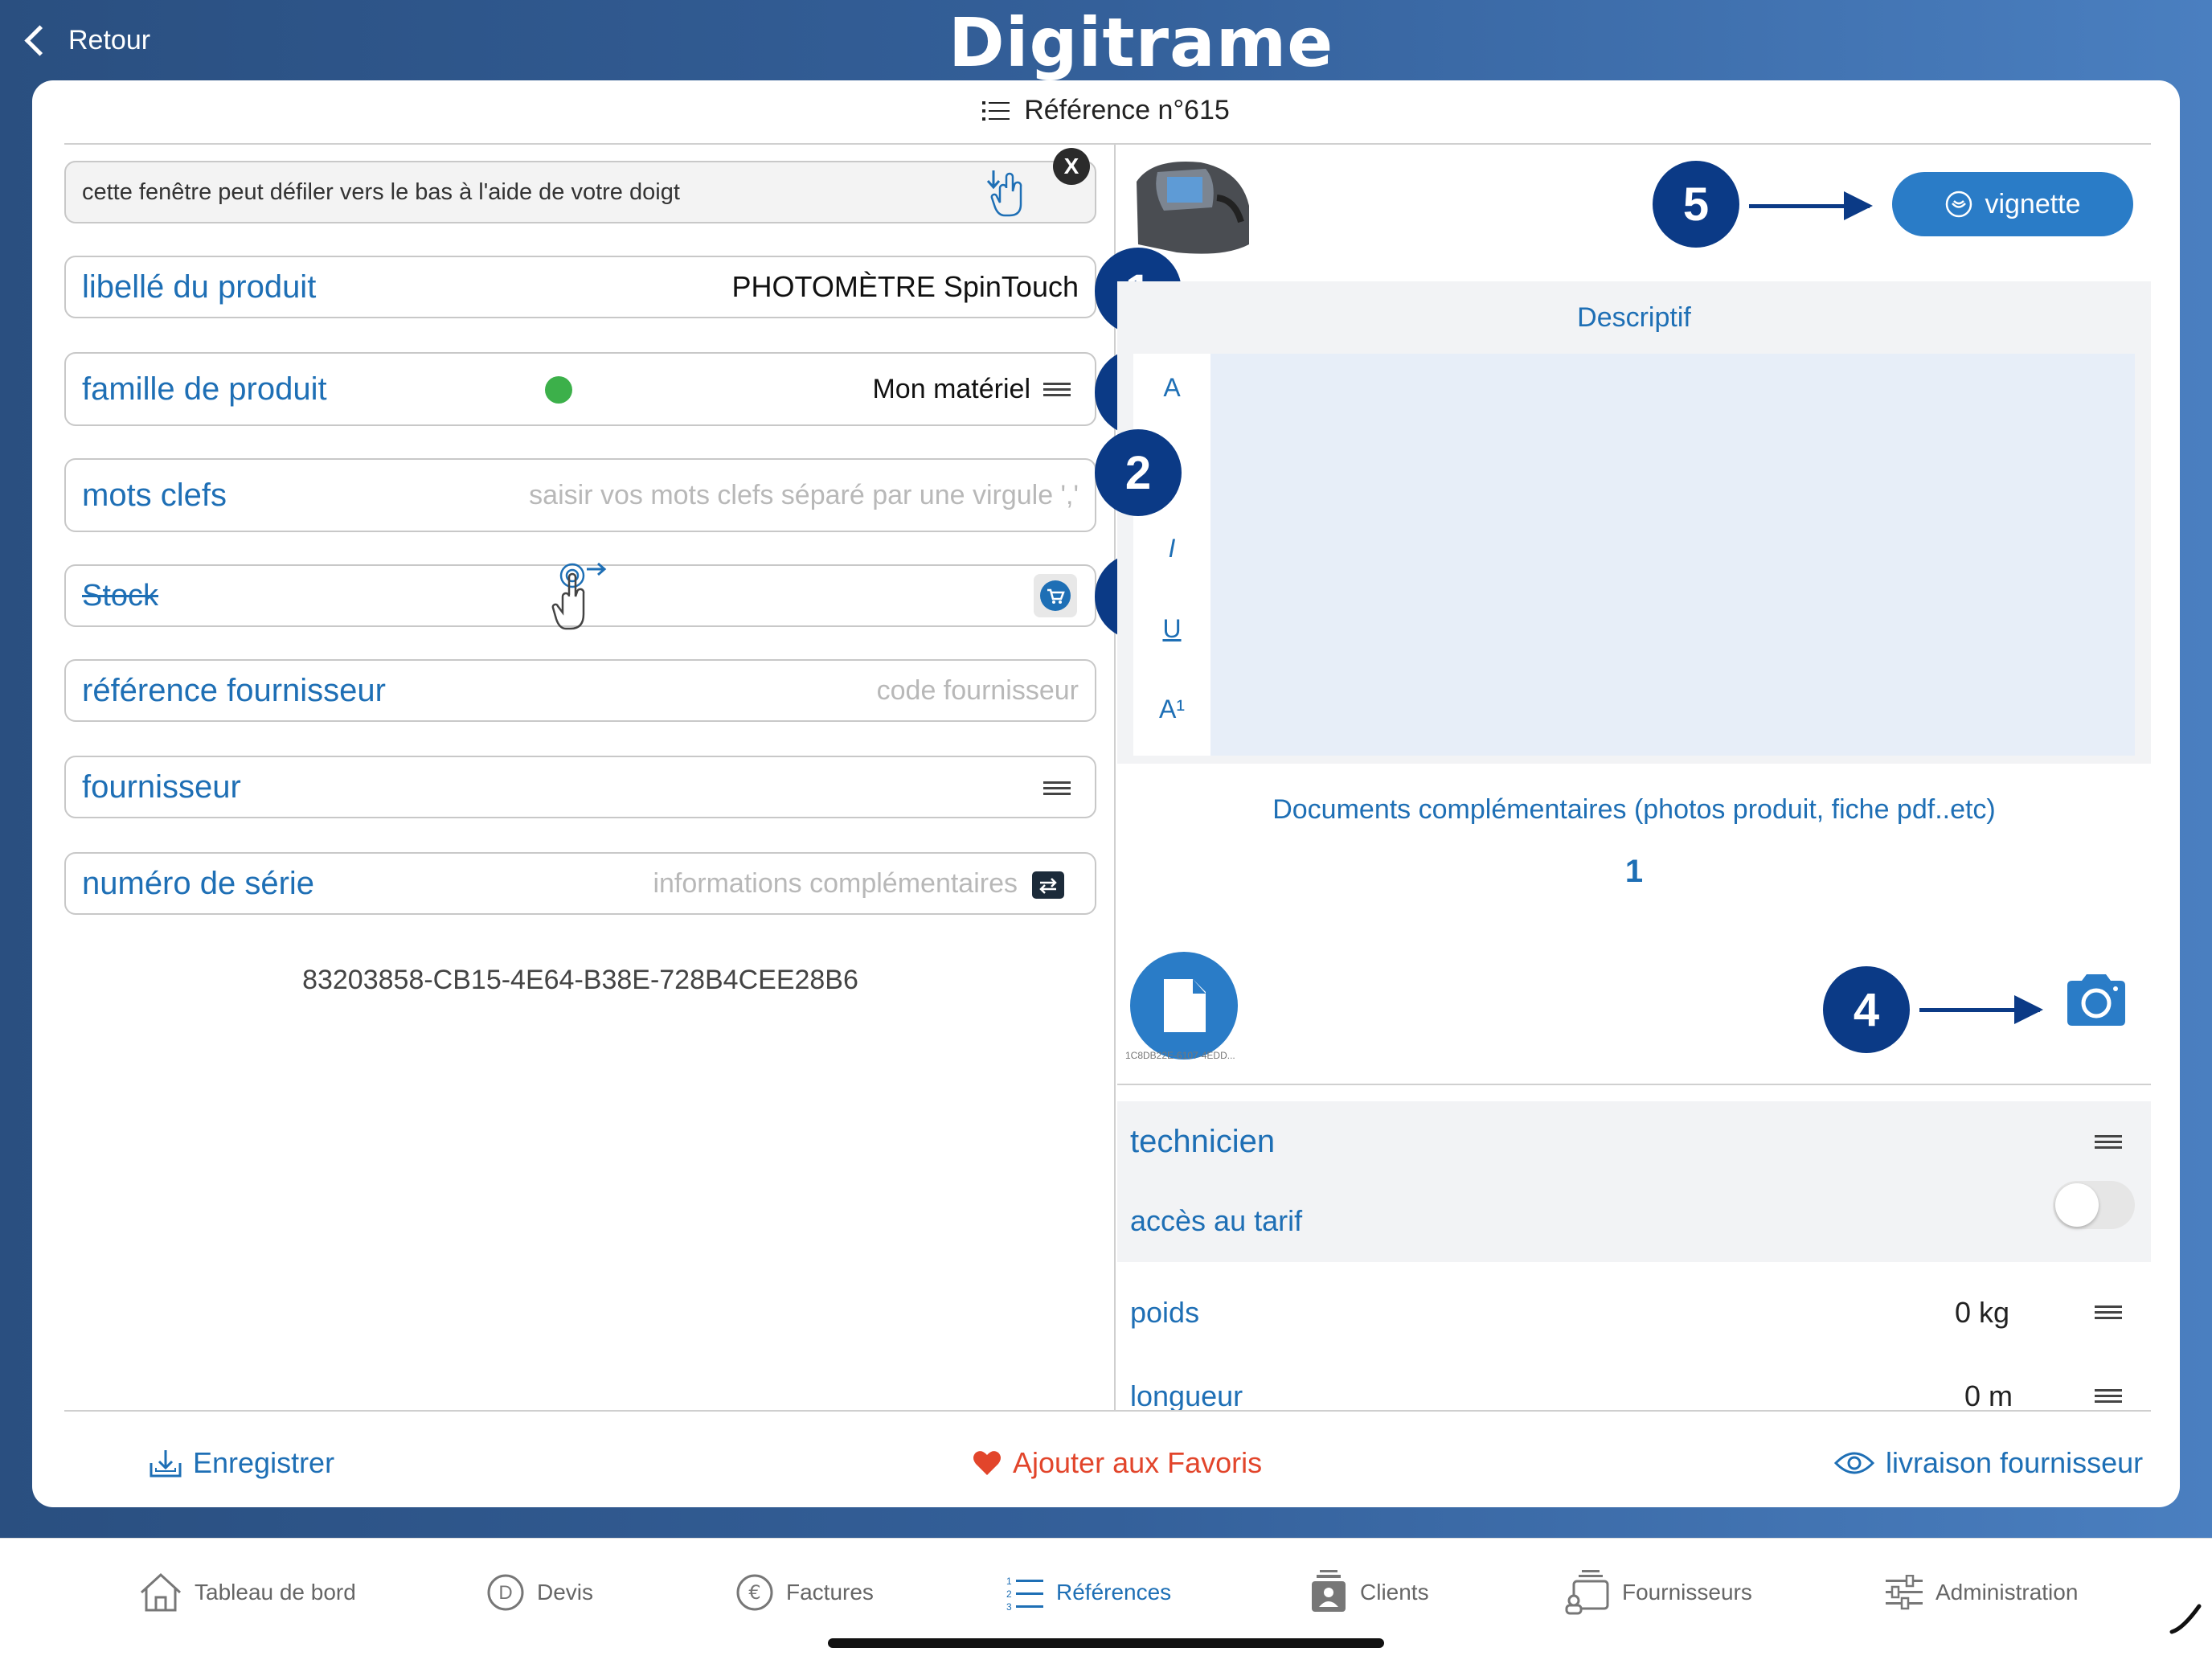  Describe the element at coordinates (1171, 549) in the screenshot. I see `italic-button: I` at that location.